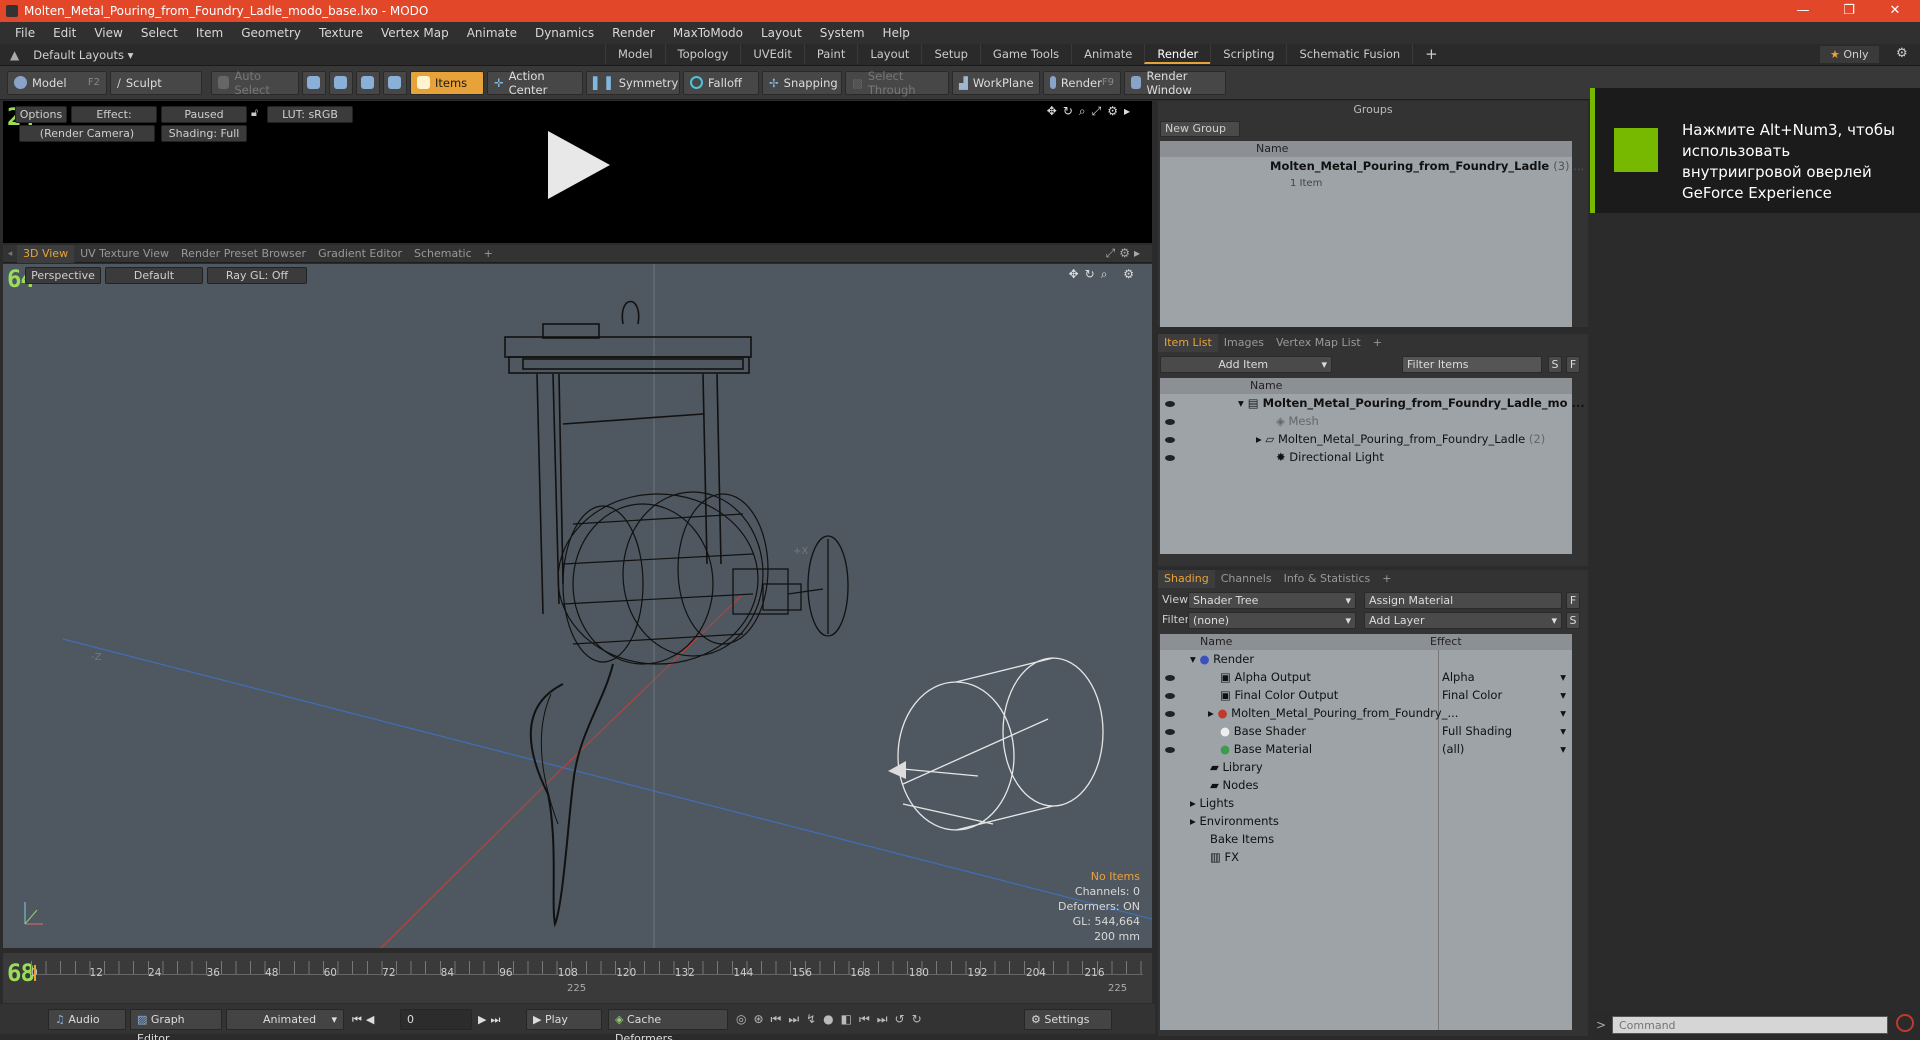 This screenshot has height=1040, width=1920. I want to click on tab-game-tools: Game Tools, so click(1025, 54).